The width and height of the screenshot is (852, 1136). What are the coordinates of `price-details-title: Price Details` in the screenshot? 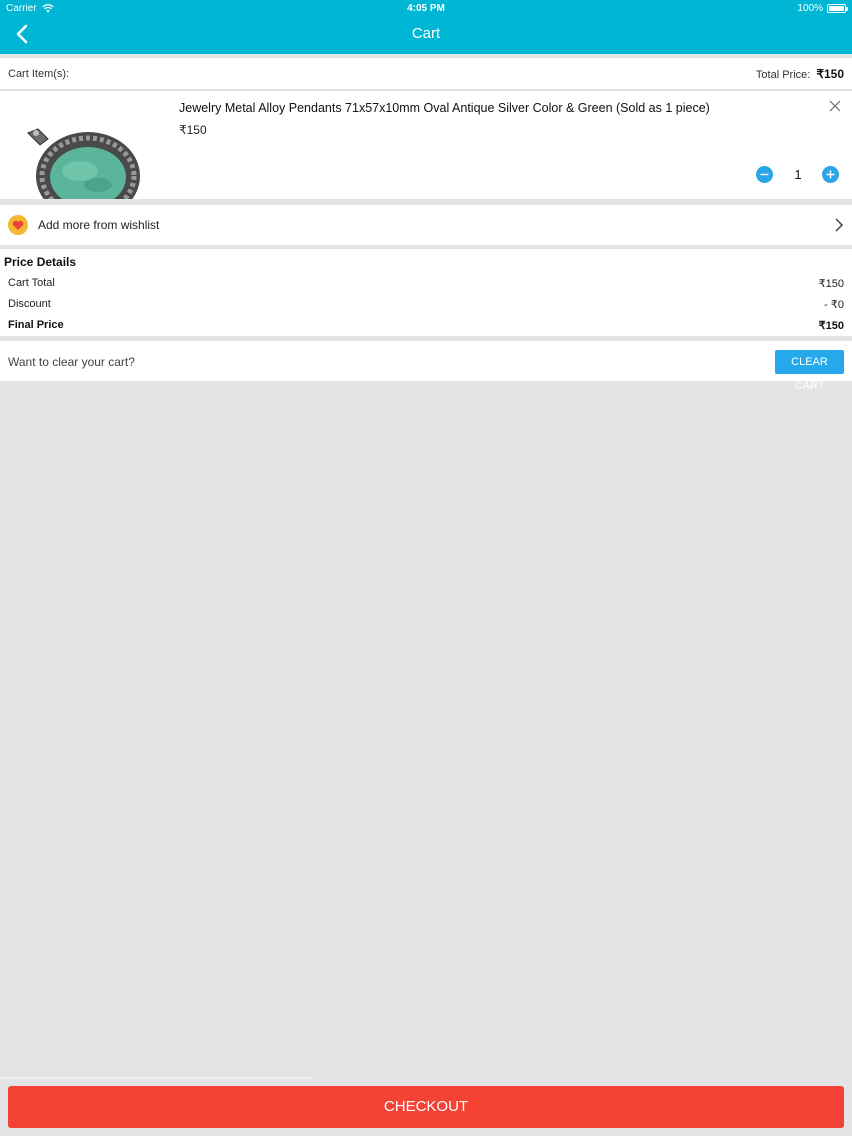 It's located at (40, 262).